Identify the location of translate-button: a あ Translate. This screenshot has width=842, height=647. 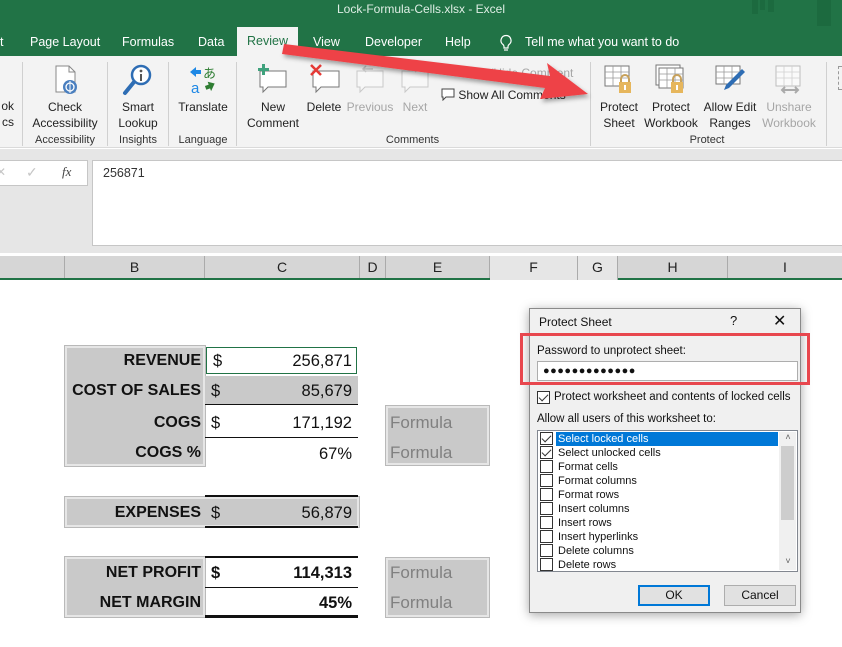
(203, 89).